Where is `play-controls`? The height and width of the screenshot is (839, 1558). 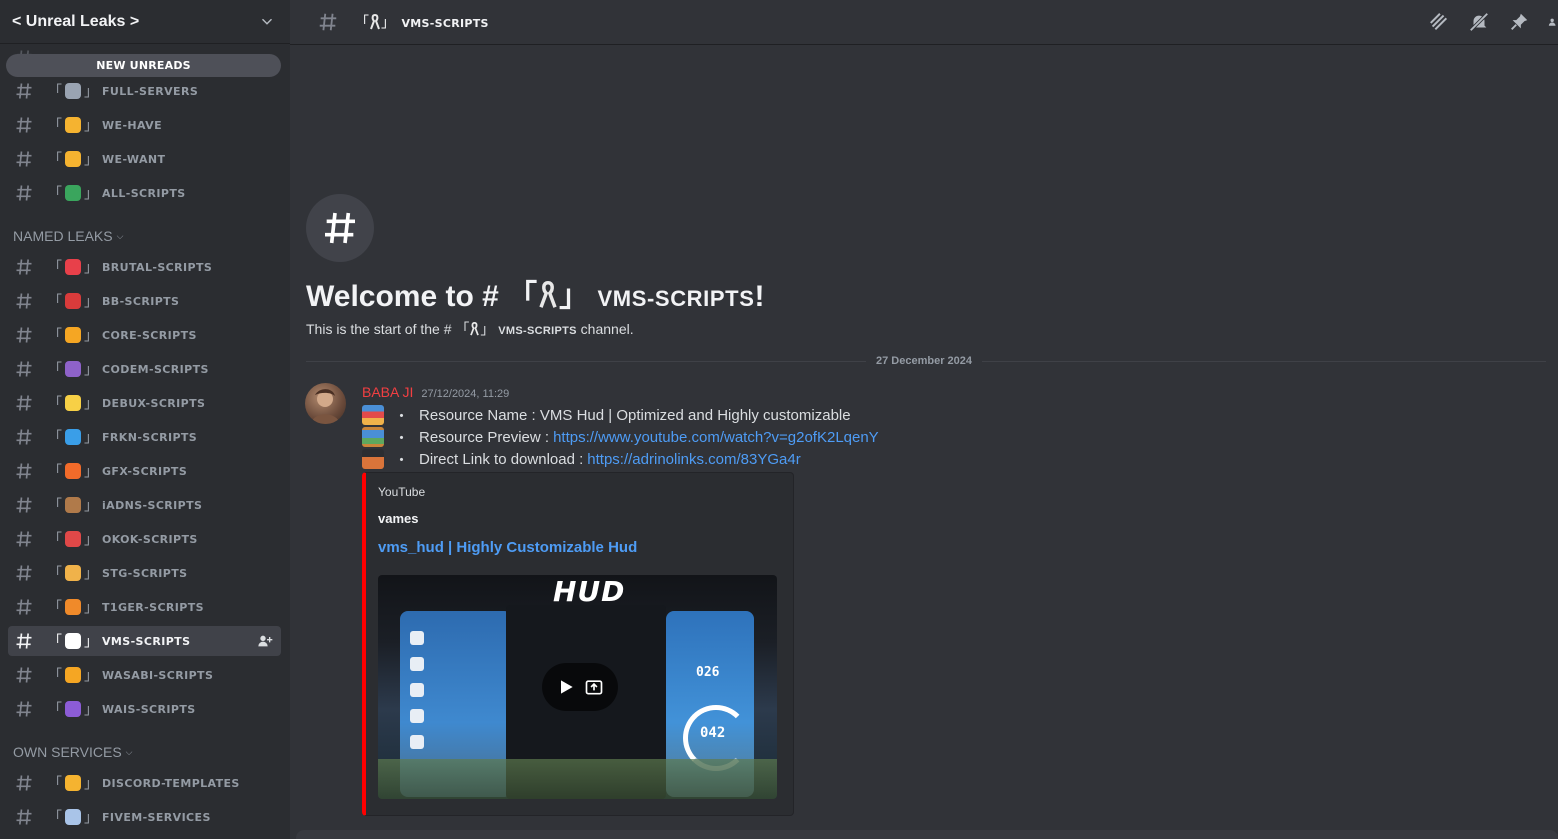 play-controls is located at coordinates (580, 687).